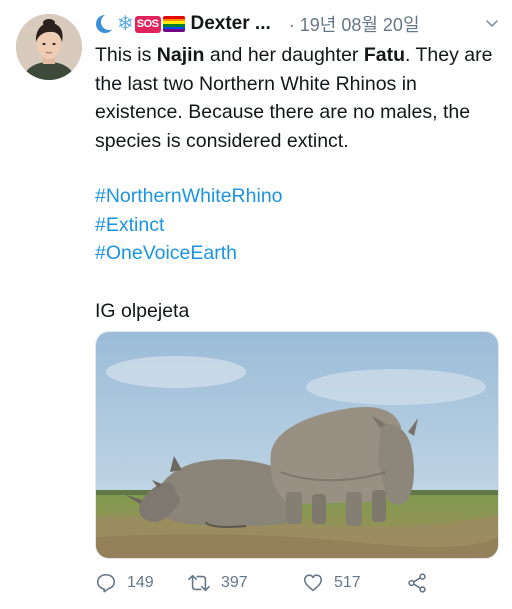 This screenshot has height=609, width=512. Describe the element at coordinates (180, 55) in the screenshot. I see `tweet-text-bold-najin: Najin` at that location.